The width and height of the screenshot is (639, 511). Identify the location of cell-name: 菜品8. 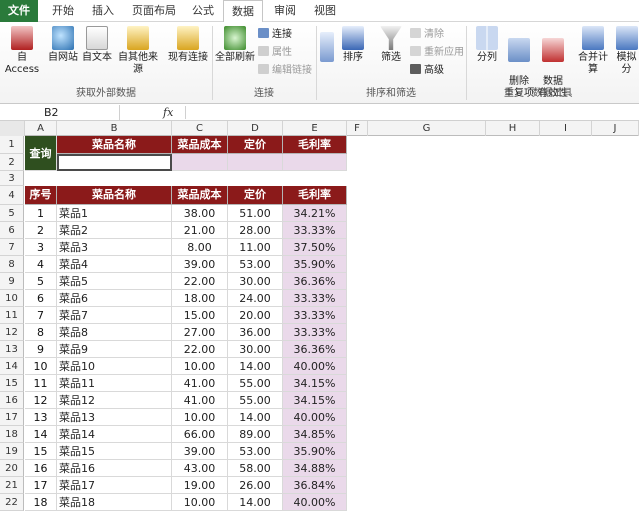
(114, 332).